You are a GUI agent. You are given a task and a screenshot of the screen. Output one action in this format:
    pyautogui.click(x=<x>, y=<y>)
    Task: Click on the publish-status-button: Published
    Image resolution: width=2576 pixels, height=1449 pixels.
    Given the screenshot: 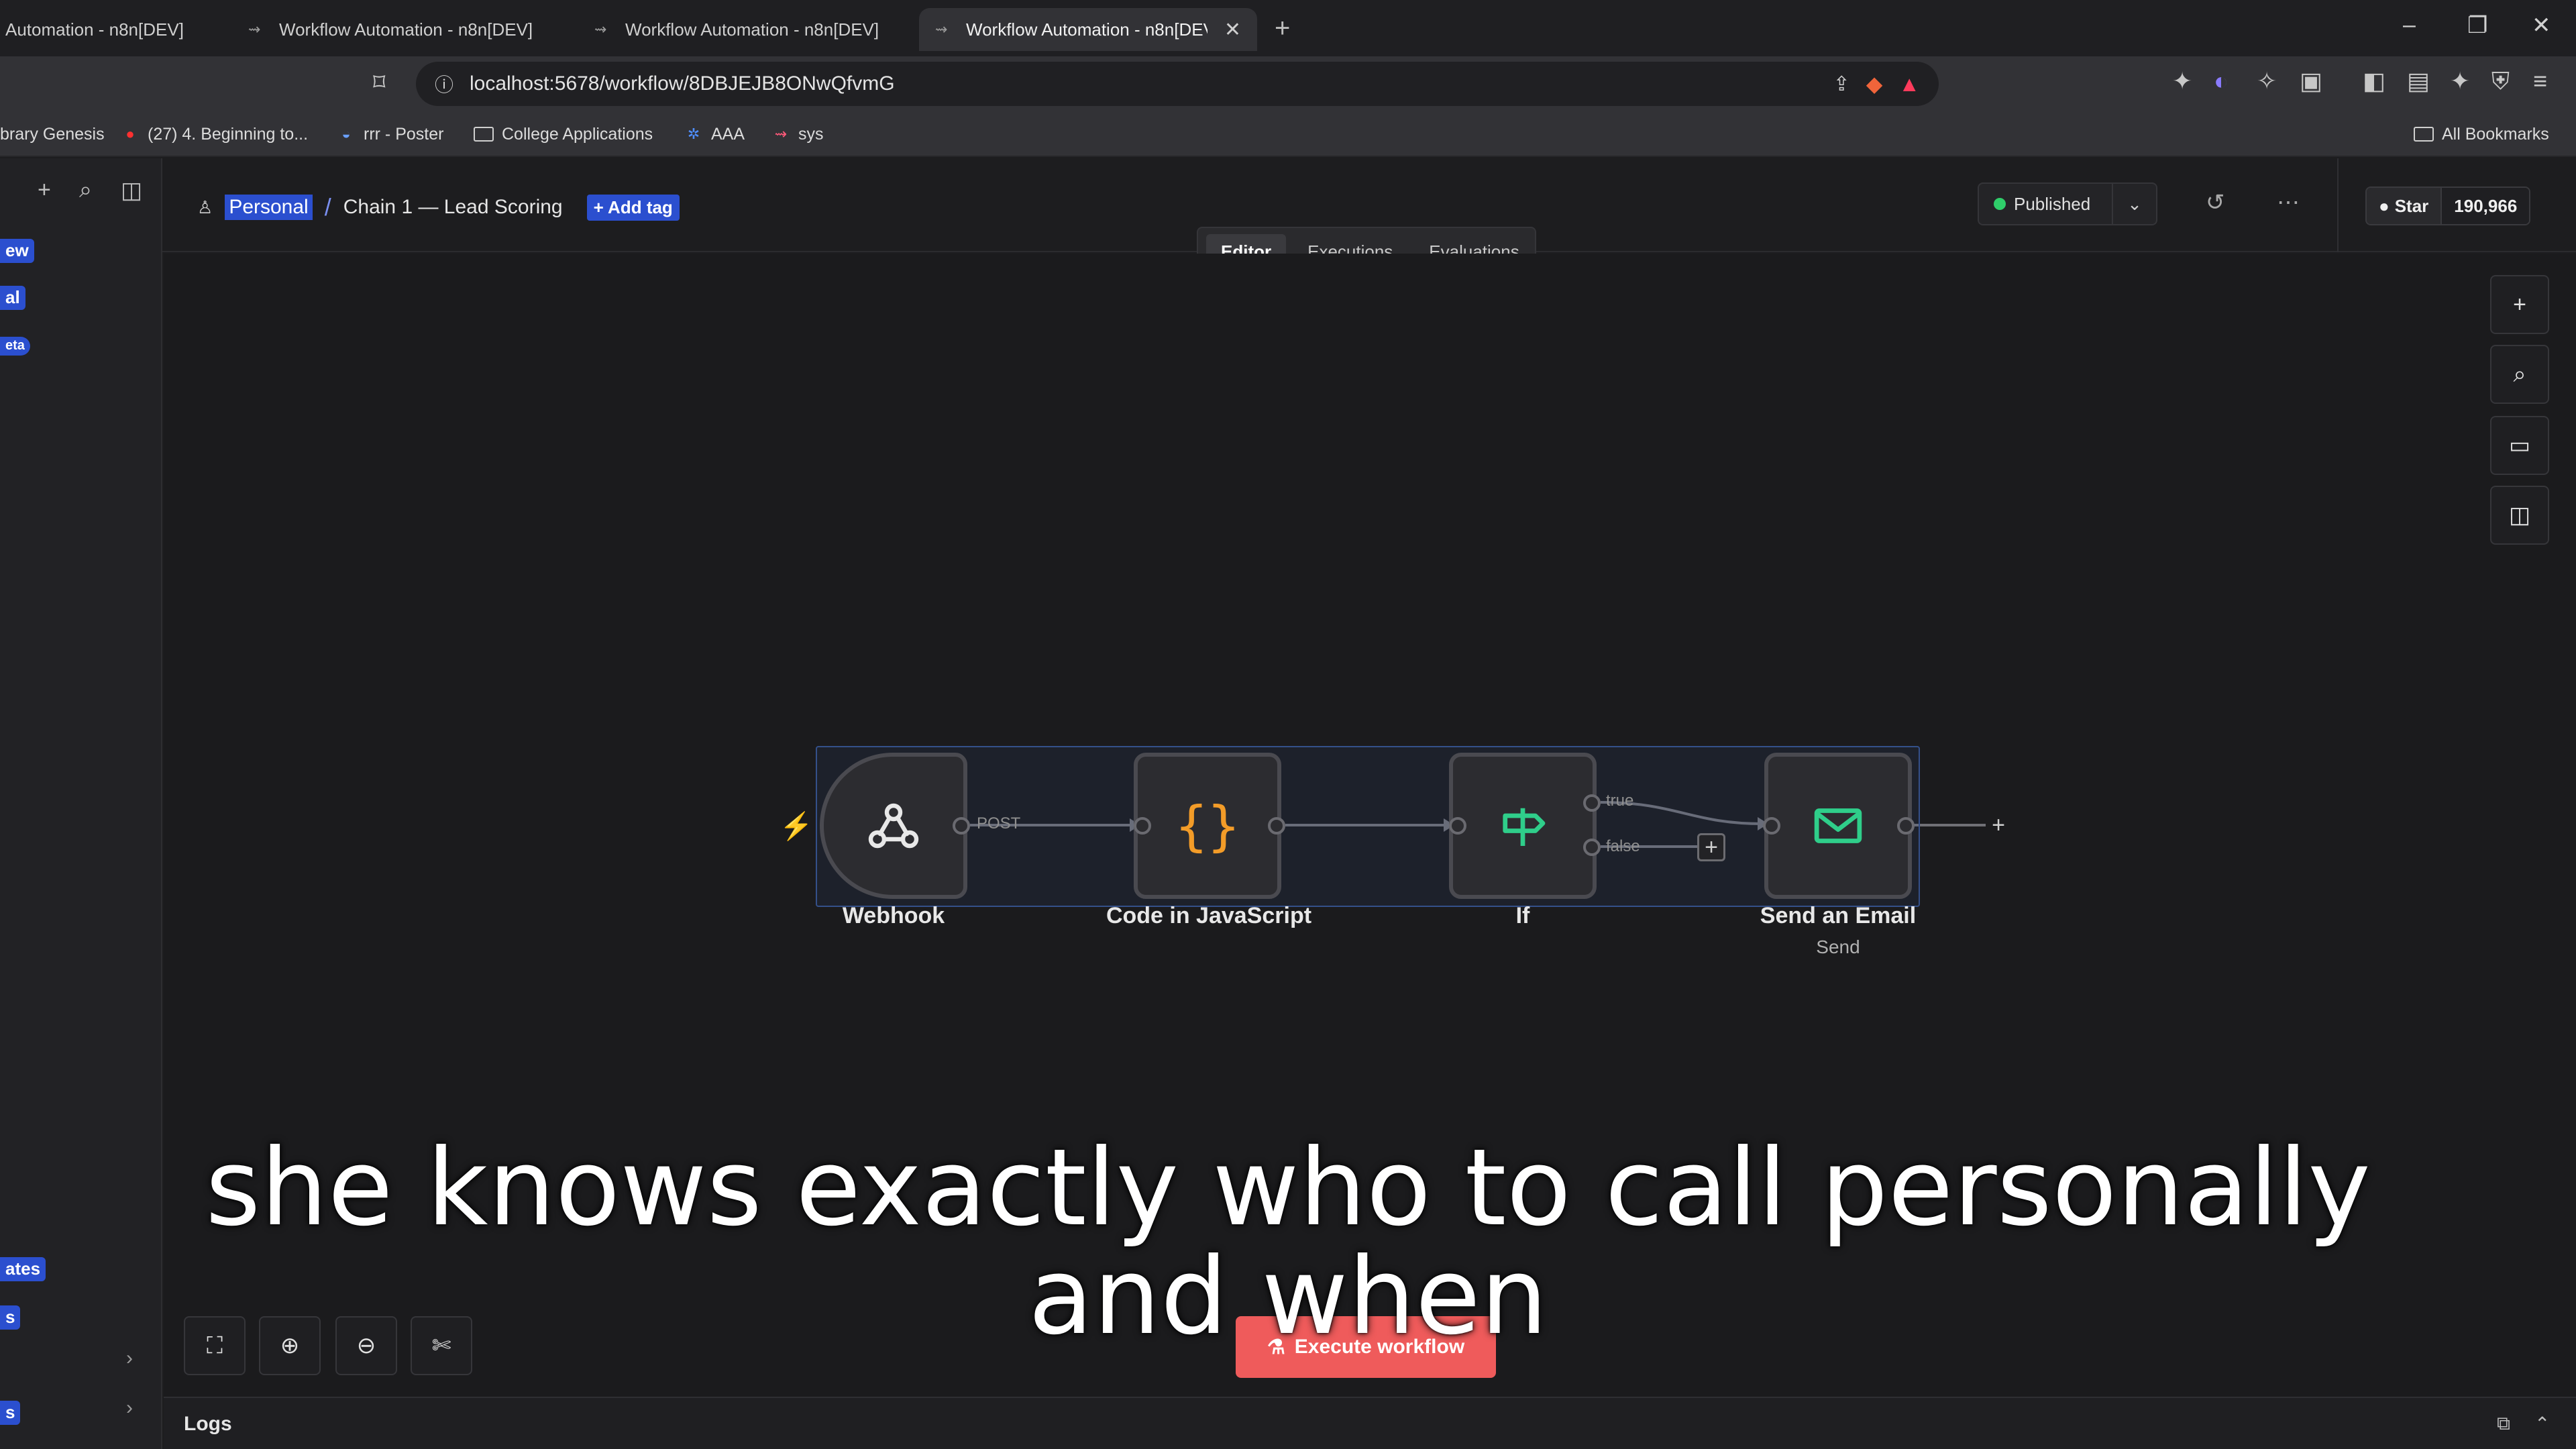 What is the action you would take?
    pyautogui.click(x=2045, y=203)
    